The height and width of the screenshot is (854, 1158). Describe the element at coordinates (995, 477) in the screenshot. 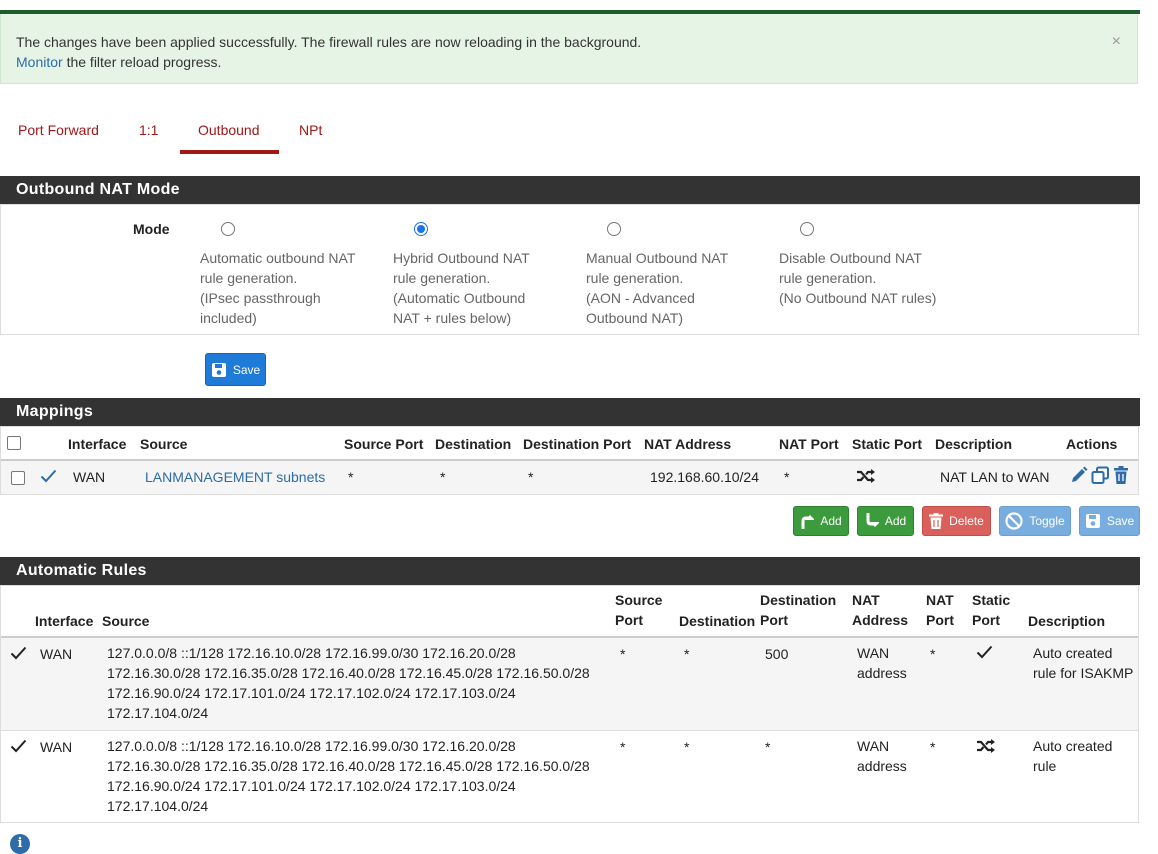

I see `row-description: NAT LAN to WAN` at that location.